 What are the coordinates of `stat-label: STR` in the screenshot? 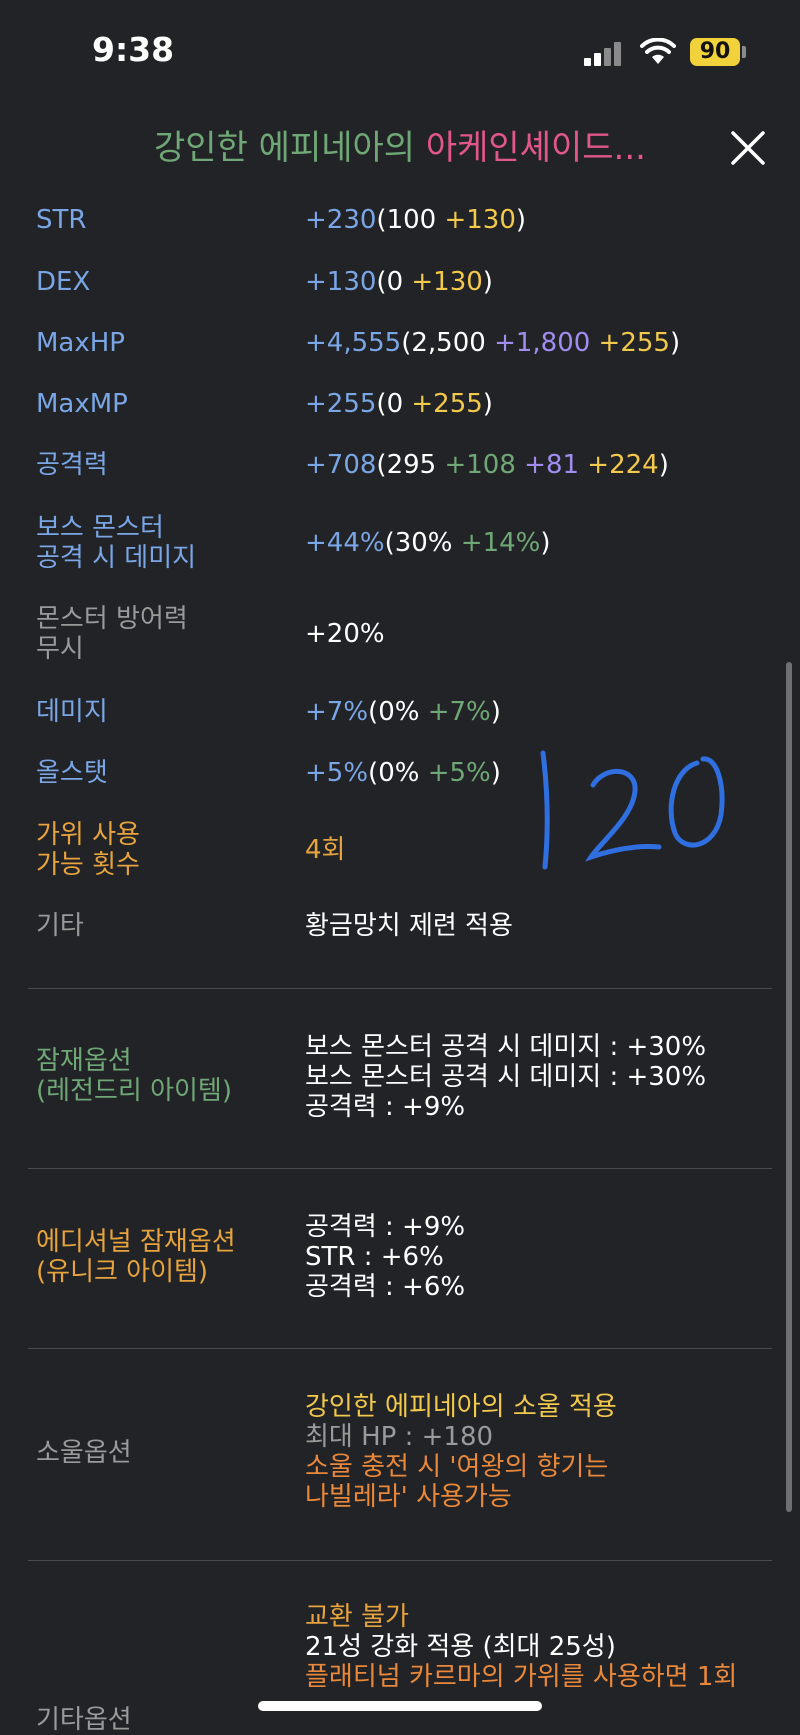 It's located at (61, 220).